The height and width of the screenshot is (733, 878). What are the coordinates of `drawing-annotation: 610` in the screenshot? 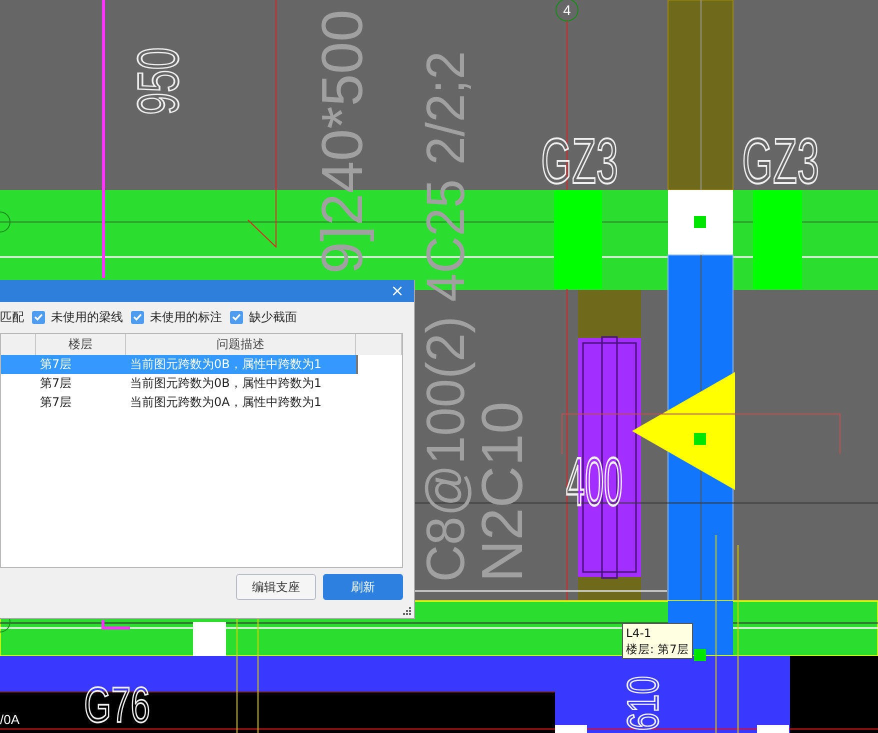 It's located at (644, 703).